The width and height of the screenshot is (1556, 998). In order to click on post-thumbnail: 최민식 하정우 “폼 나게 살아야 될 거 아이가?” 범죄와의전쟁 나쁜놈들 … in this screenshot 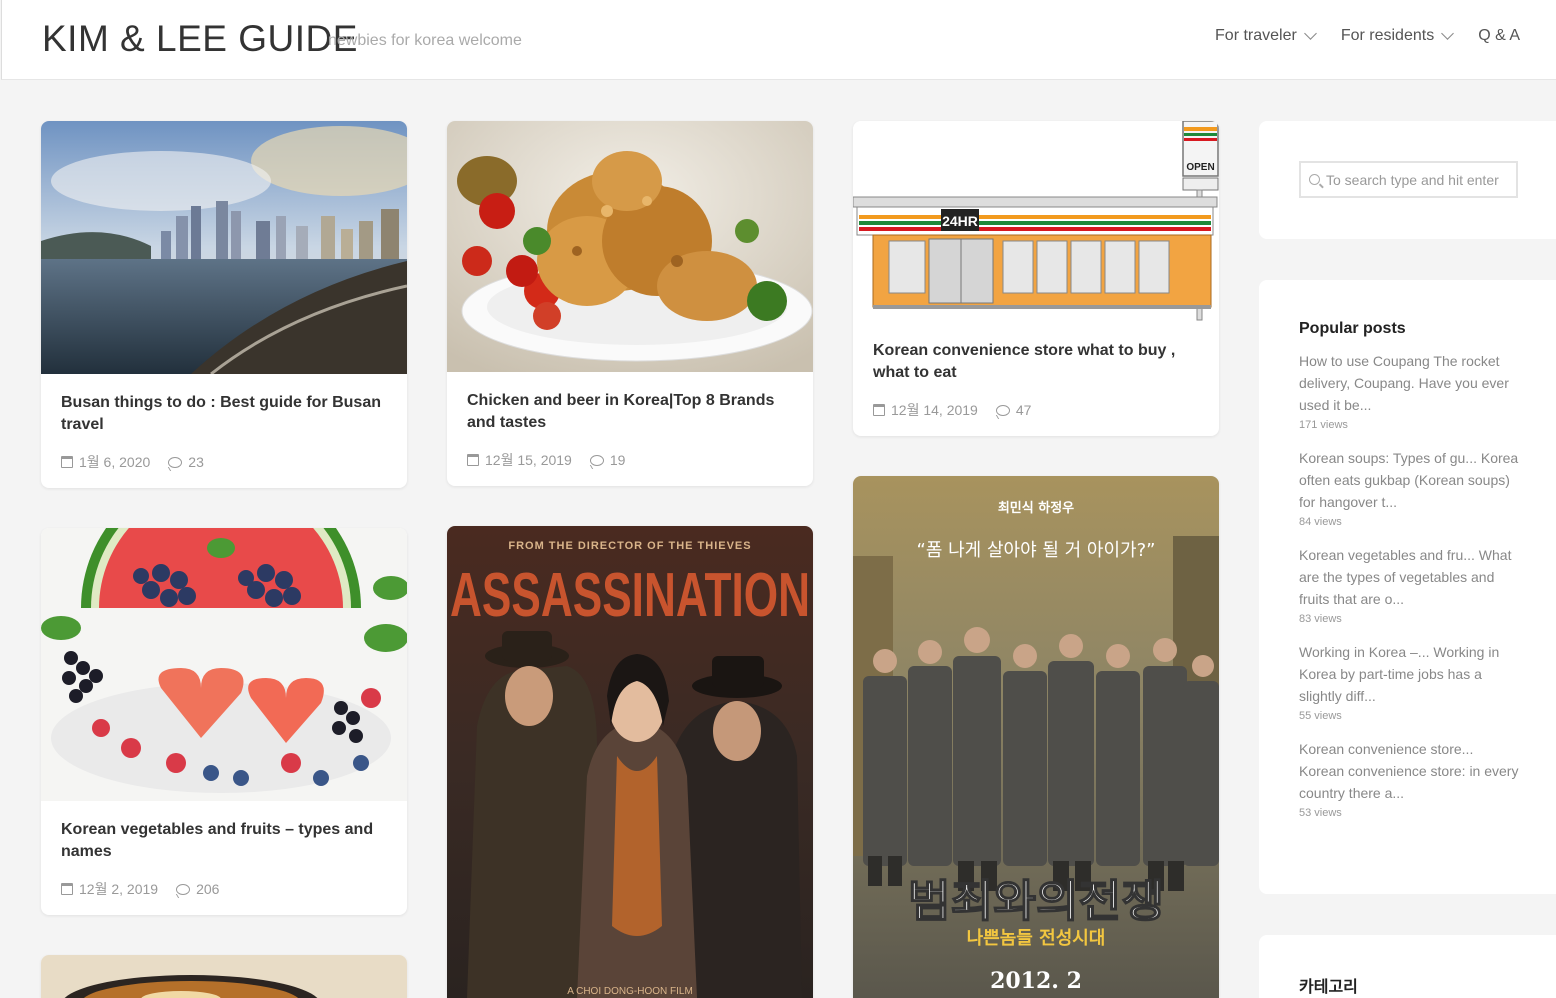, I will do `click(1036, 737)`.